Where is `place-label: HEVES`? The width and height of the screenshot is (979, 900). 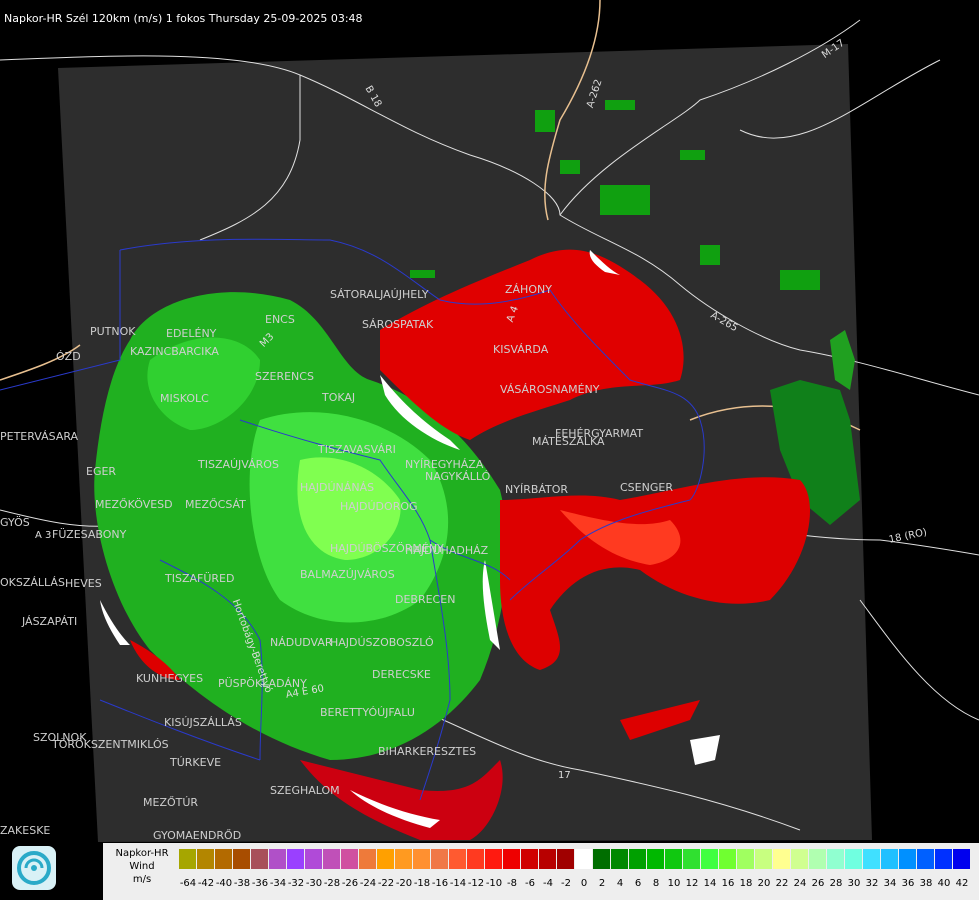 place-label: HEVES is located at coordinates (83, 583).